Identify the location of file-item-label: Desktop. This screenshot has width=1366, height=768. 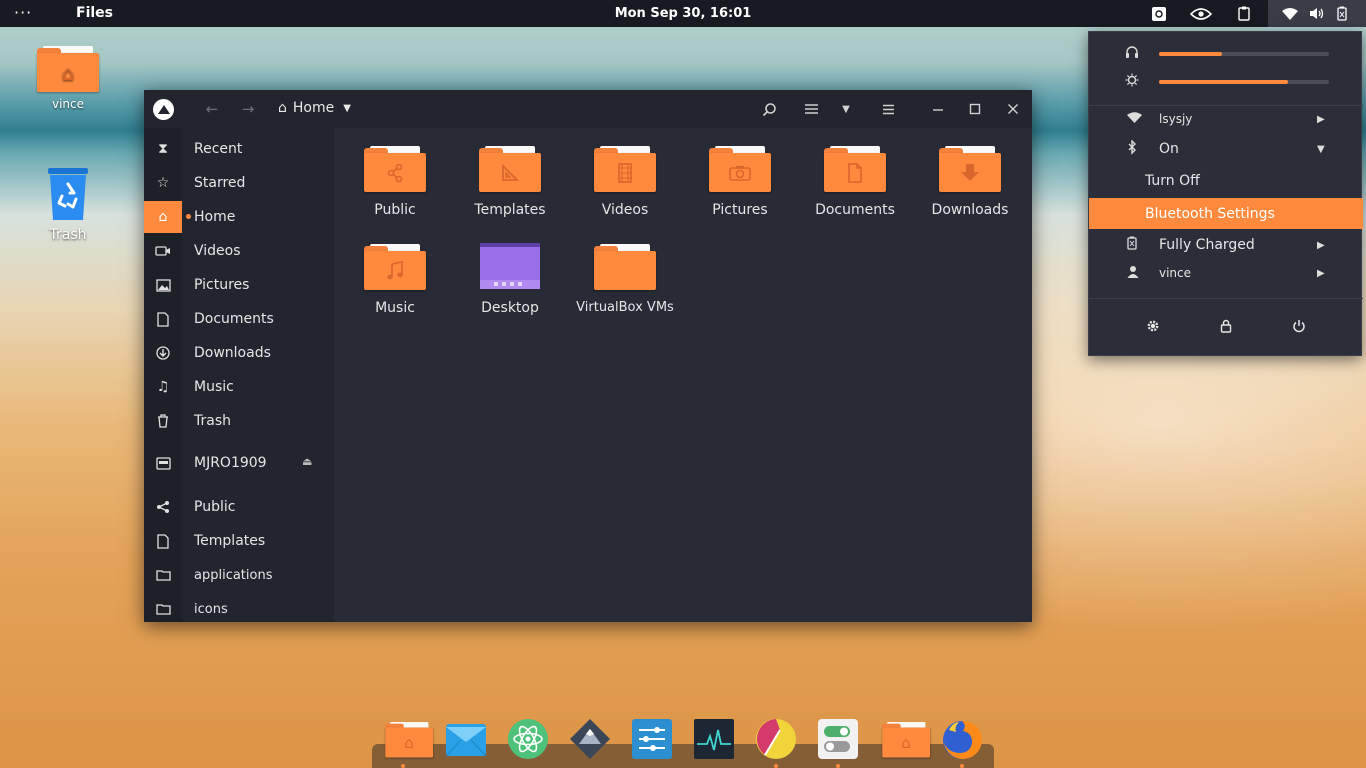
(510, 308).